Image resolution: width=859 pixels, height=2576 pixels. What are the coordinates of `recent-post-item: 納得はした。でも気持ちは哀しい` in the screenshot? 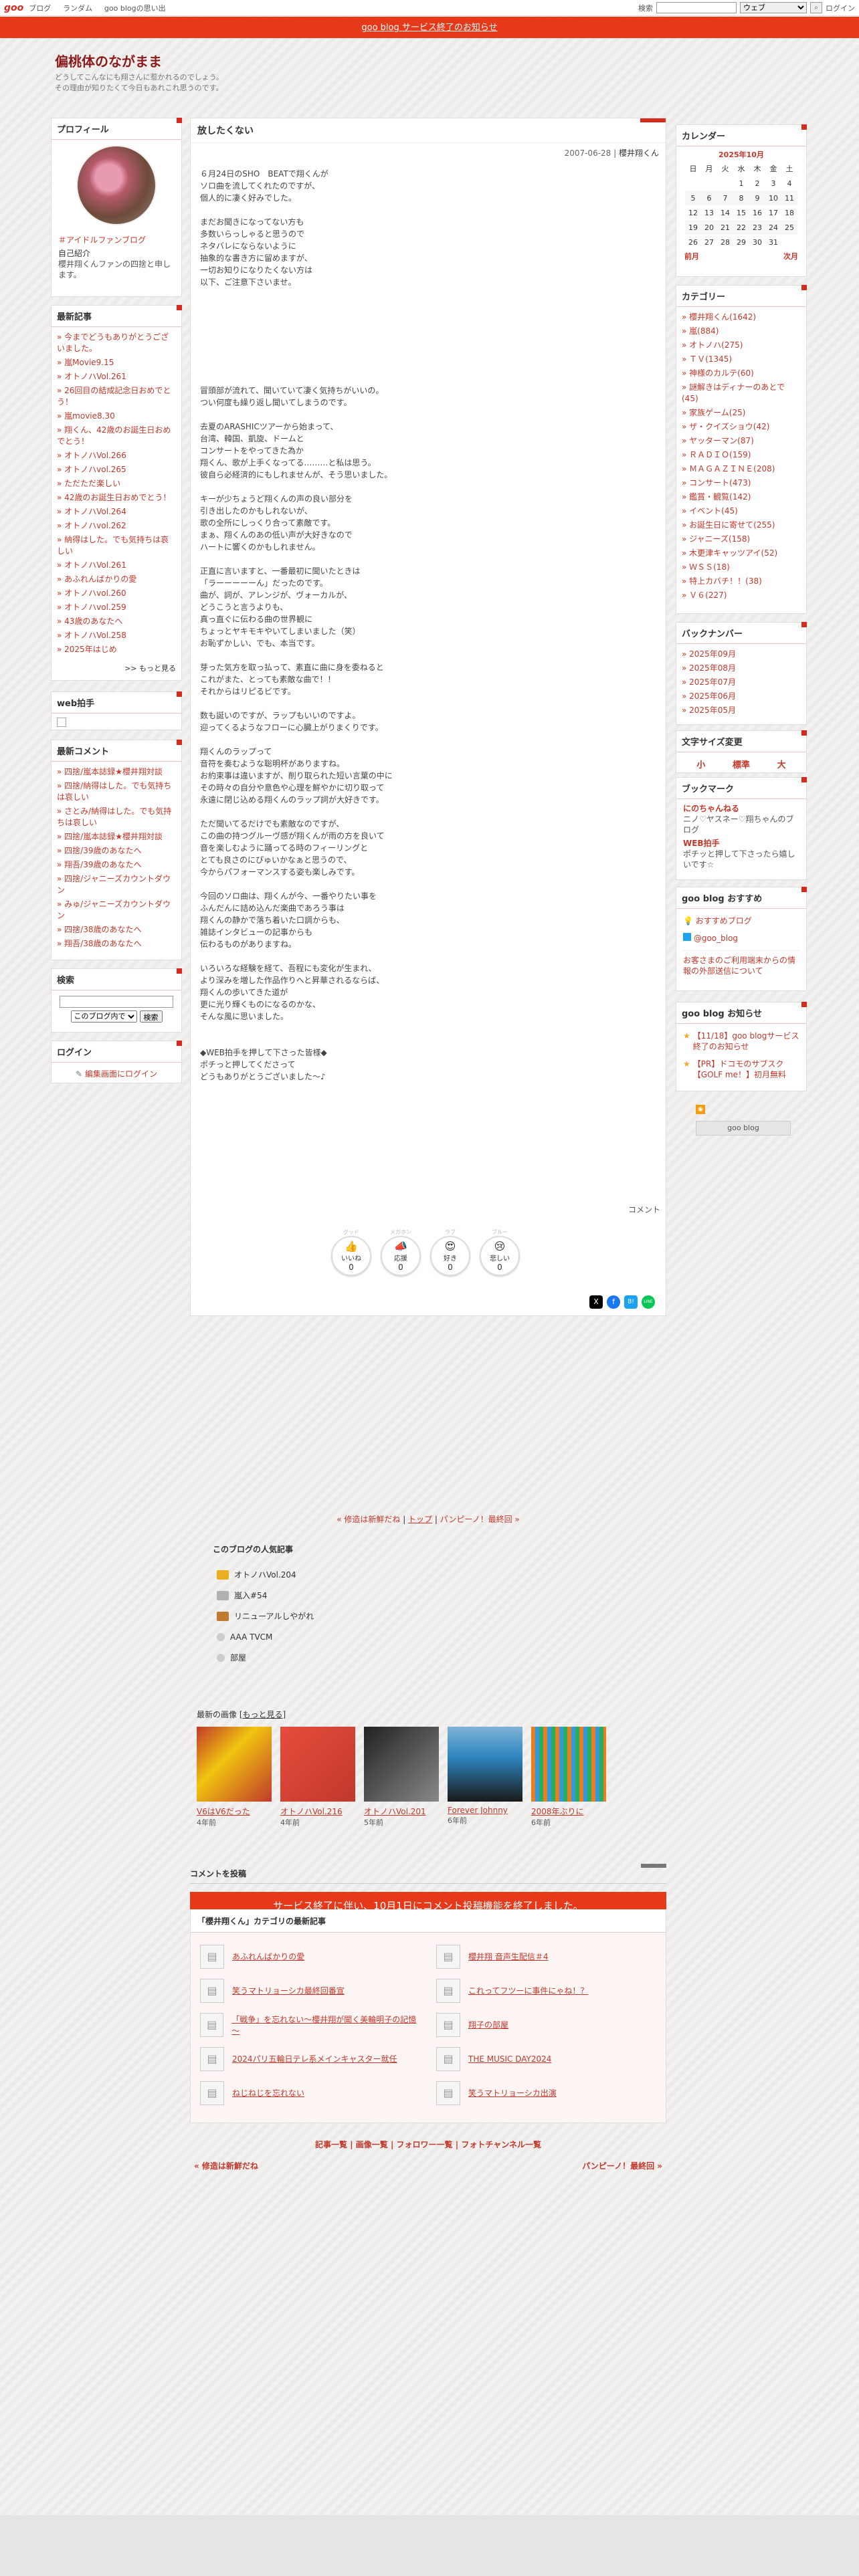 It's located at (117, 545).